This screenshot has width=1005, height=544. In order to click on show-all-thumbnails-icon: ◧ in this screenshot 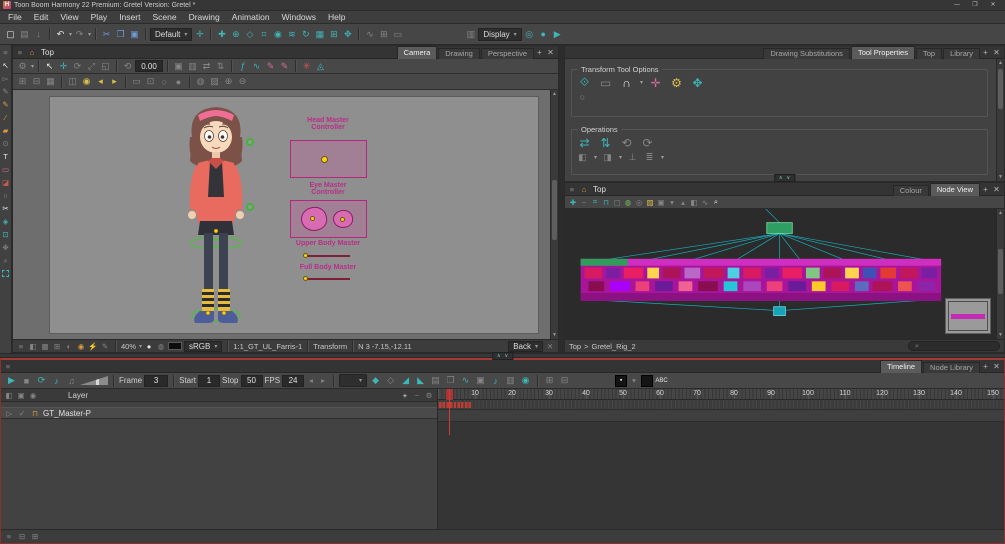, I will do `click(9, 395)`.